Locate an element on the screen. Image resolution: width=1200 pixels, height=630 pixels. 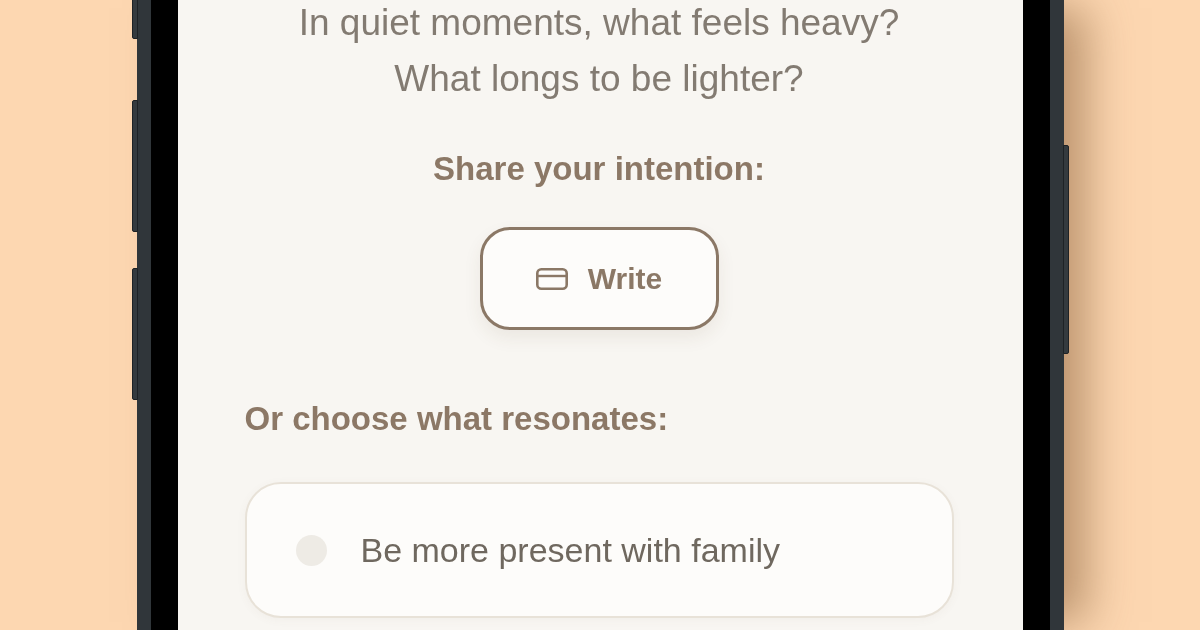
write-button: Write is located at coordinates (599, 278).